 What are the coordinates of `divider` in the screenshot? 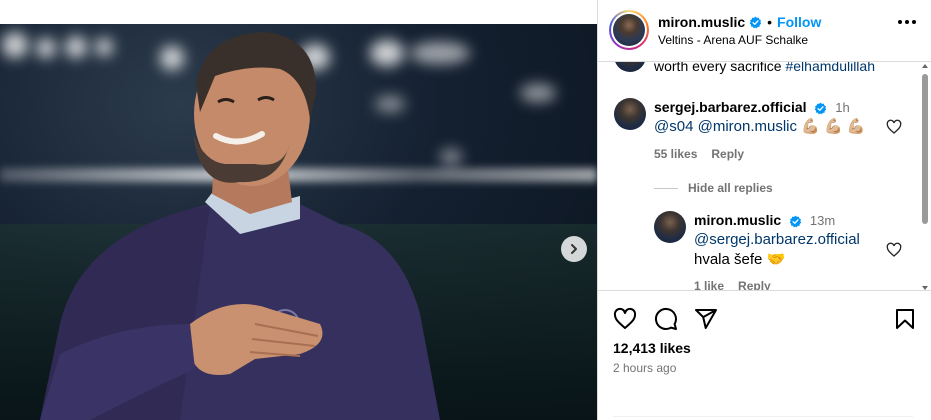 It's located at (763, 416).